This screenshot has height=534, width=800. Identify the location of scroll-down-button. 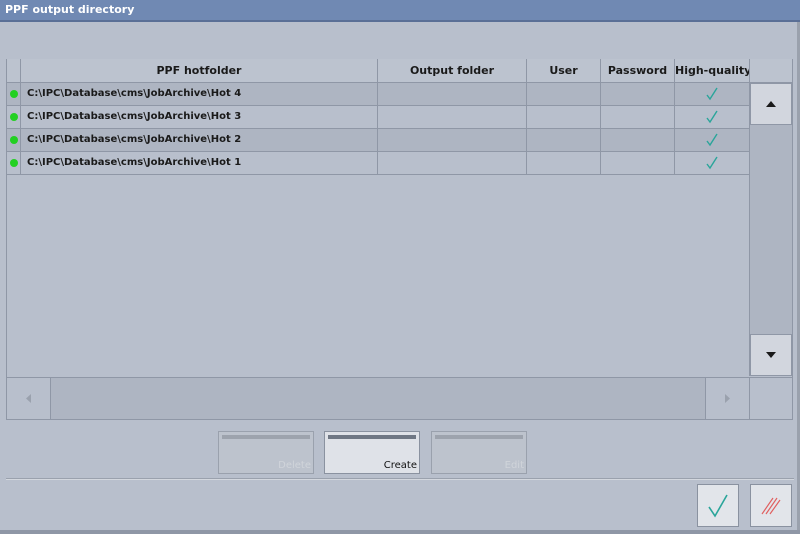
(771, 355).